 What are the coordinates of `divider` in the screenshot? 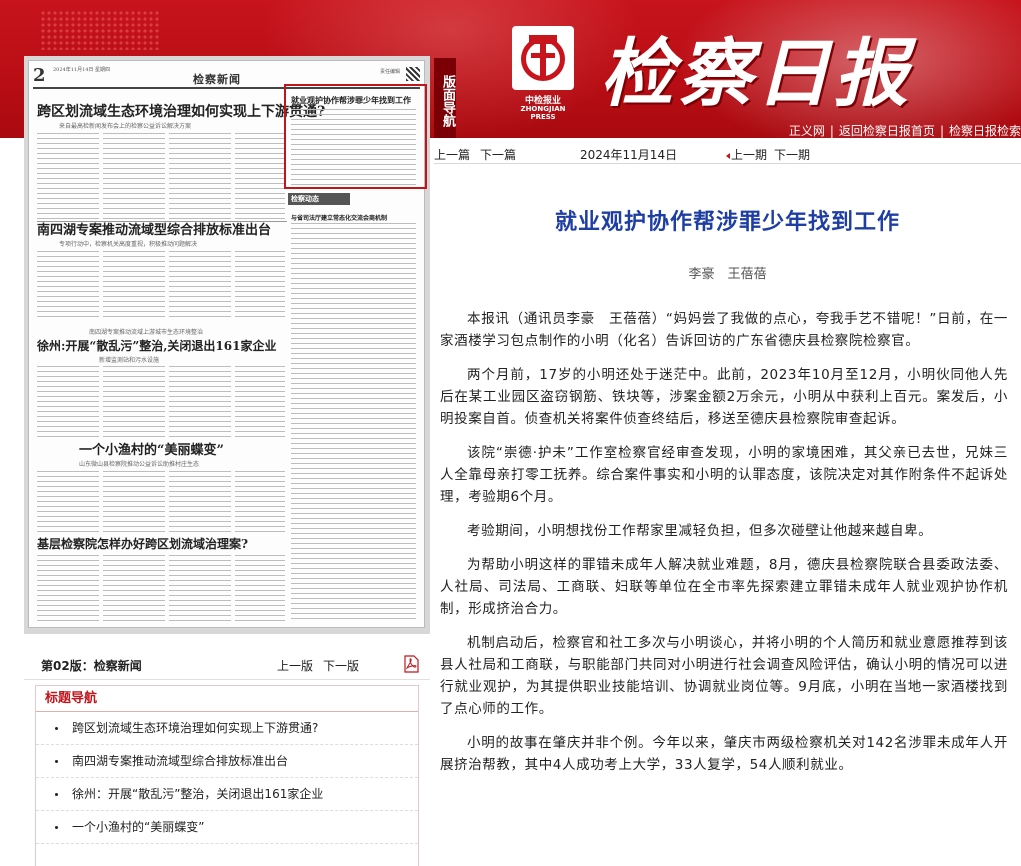 It's located at (227, 679).